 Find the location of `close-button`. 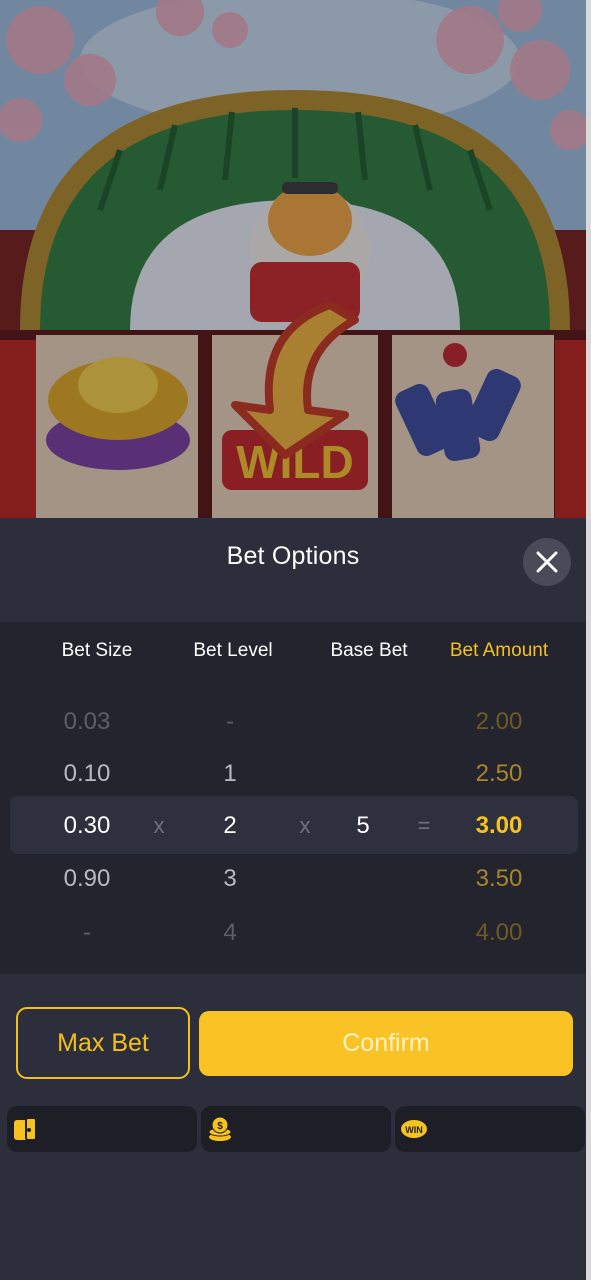

close-button is located at coordinates (547, 562).